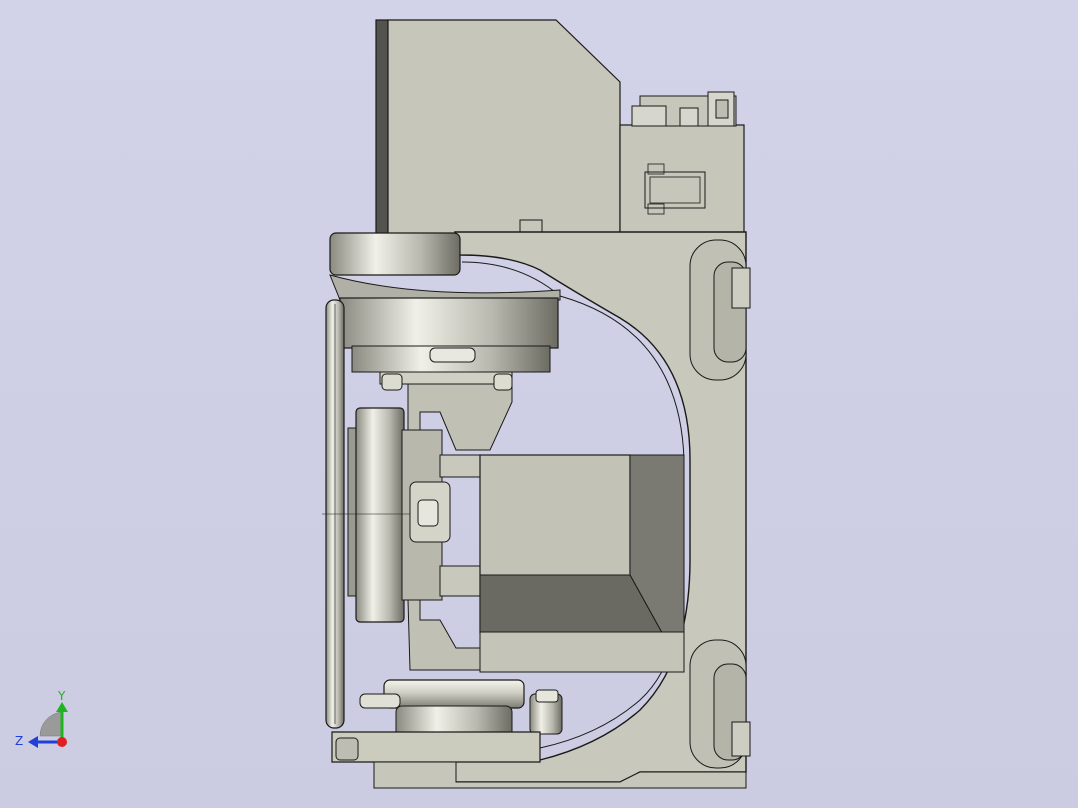 The image size is (1078, 808). What do you see at coordinates (61, 696) in the screenshot?
I see `y-axis-label: Y` at bounding box center [61, 696].